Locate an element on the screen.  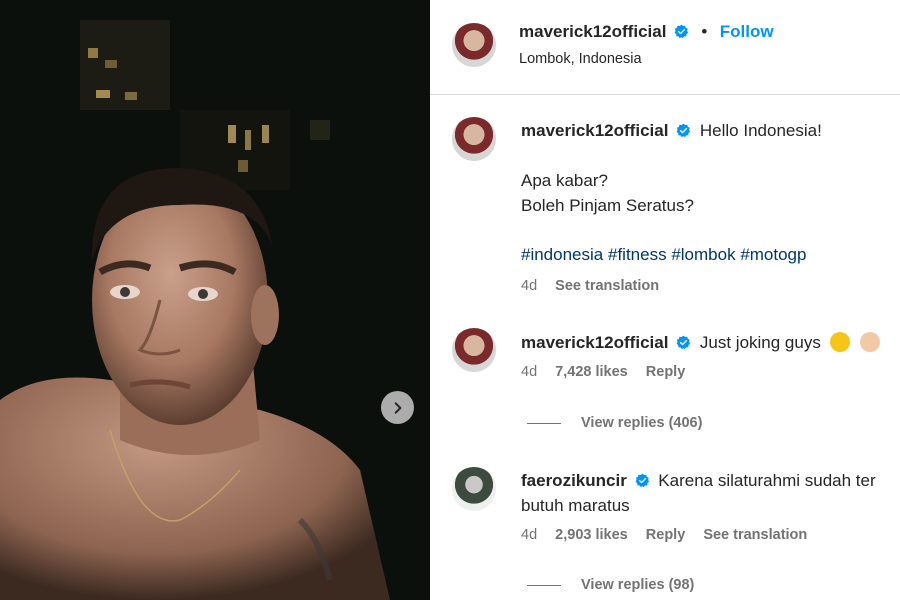
caption-meta: 4d See translation is located at coordinates (706, 286).